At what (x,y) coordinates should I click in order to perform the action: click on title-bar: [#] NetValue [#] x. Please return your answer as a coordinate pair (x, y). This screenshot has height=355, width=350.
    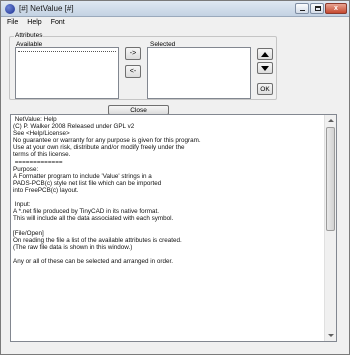
    Looking at the image, I should click on (175, 9).